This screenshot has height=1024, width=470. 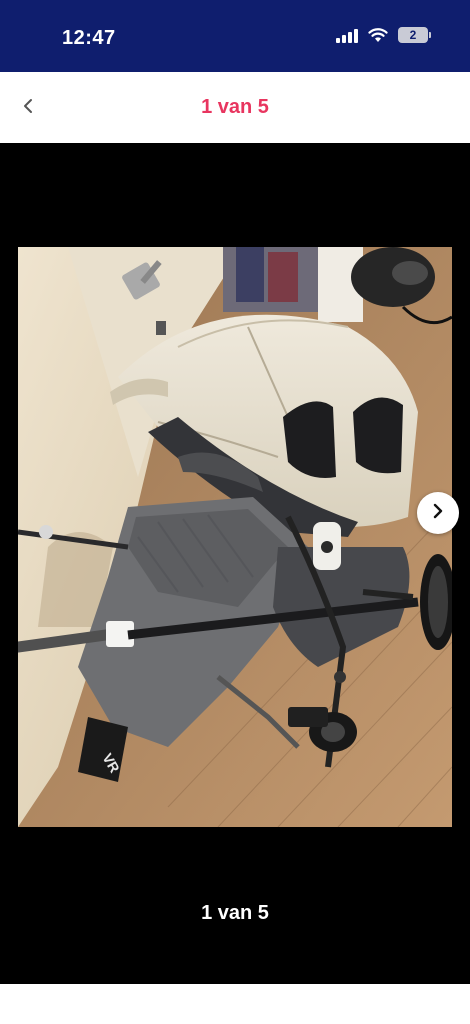 What do you see at coordinates (378, 35) in the screenshot?
I see `wifi-icon` at bounding box center [378, 35].